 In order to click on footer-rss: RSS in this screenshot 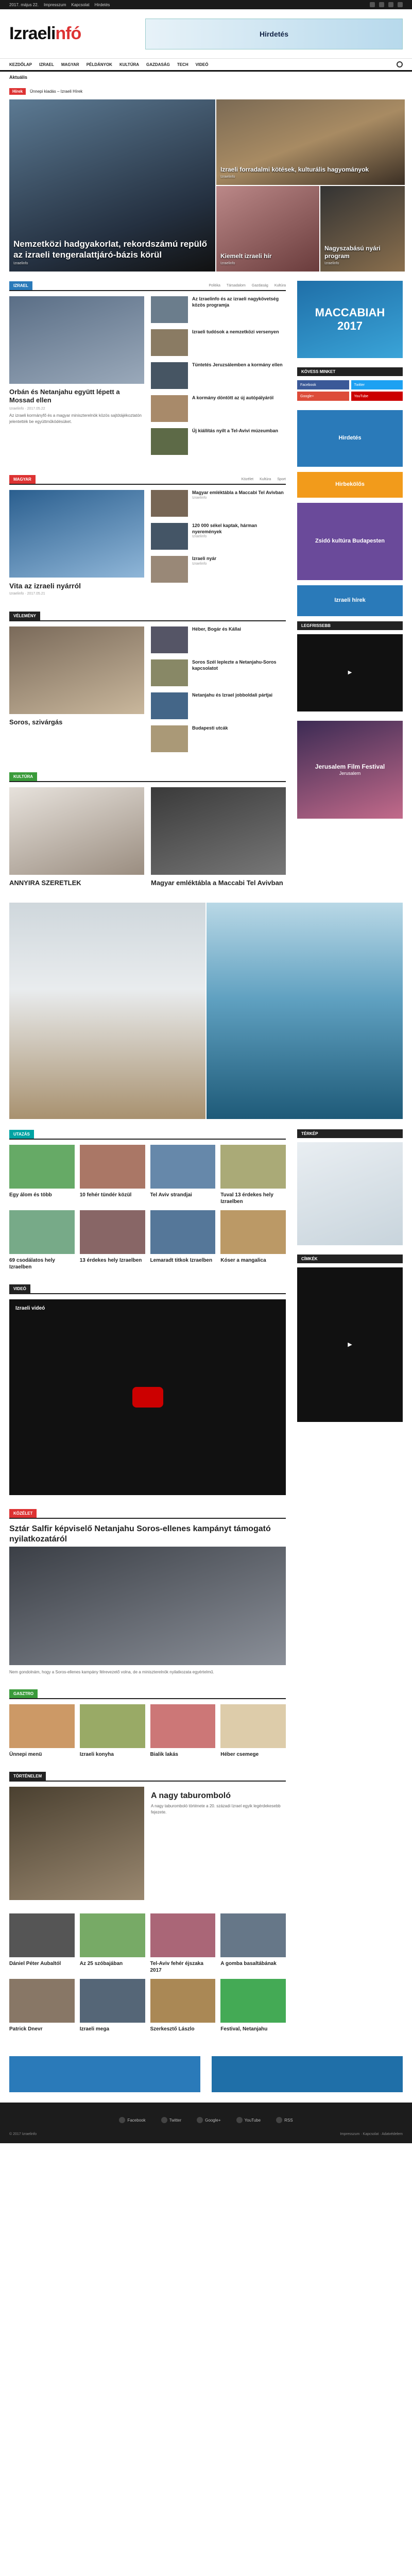, I will do `click(284, 2120)`.